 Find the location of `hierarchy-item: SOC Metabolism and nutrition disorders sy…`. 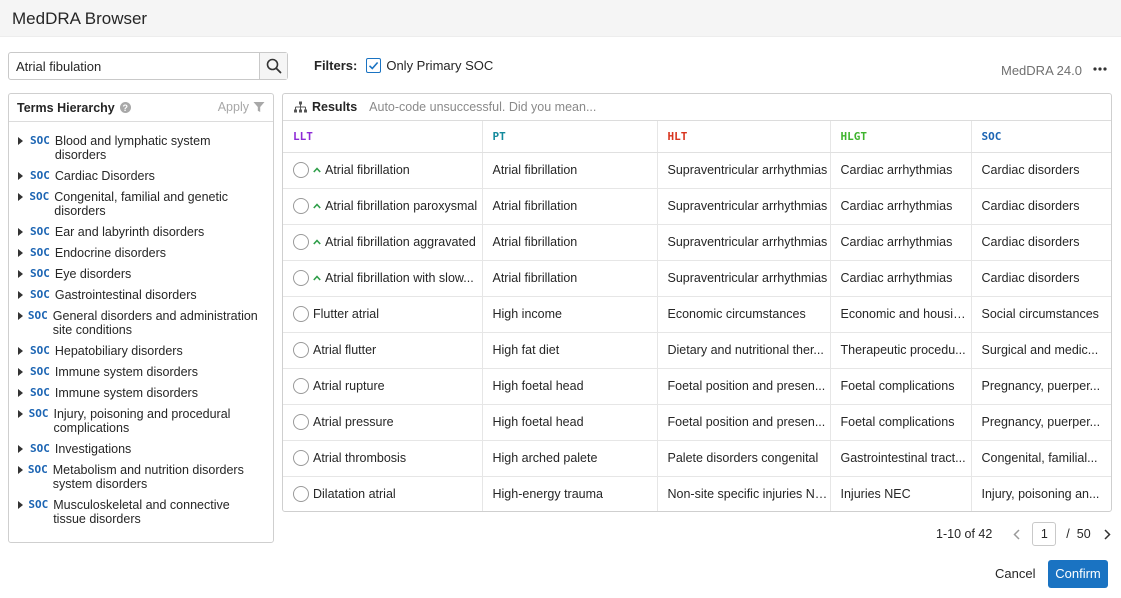

hierarchy-item: SOC Metabolism and nutrition disorders sy… is located at coordinates (141, 478).